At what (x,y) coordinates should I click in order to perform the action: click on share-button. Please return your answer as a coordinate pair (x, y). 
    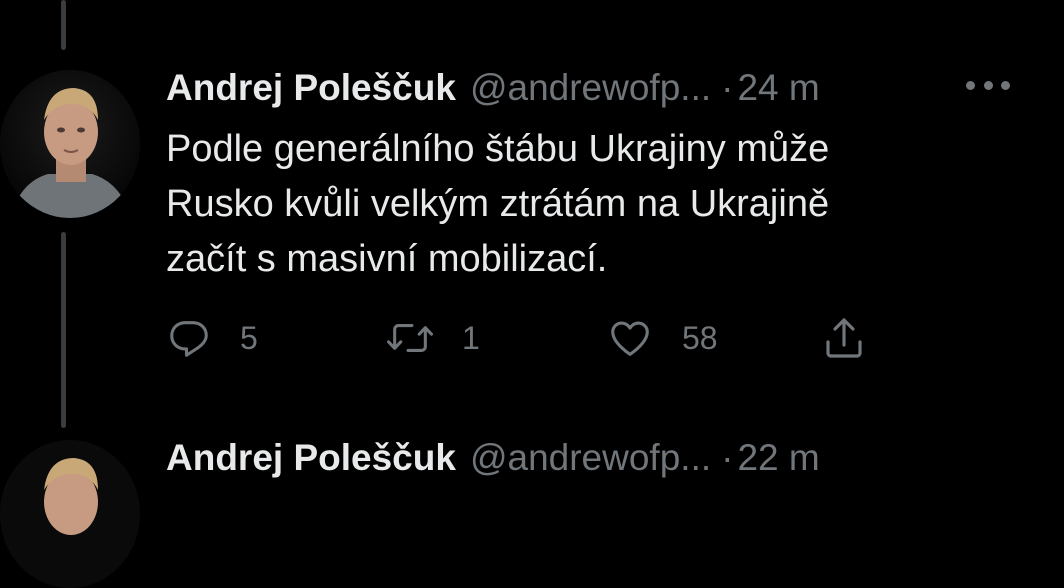
    Looking at the image, I should click on (844, 338).